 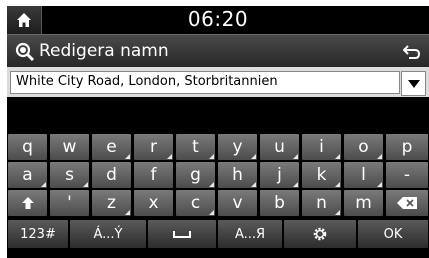 I want to click on key-t: t, so click(x=195, y=147).